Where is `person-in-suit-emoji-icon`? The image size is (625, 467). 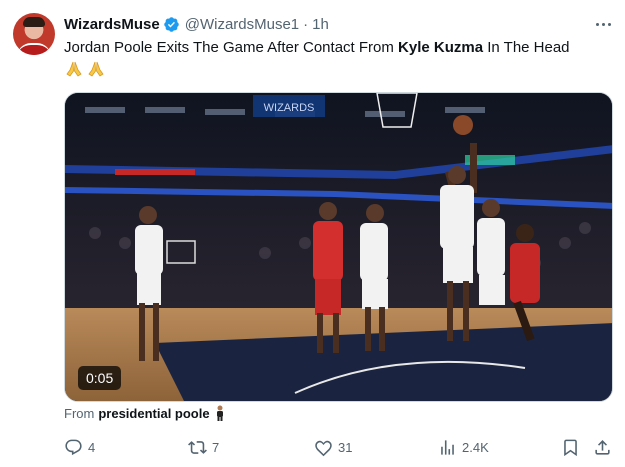
person-in-suit-emoji-icon is located at coordinates (219, 413).